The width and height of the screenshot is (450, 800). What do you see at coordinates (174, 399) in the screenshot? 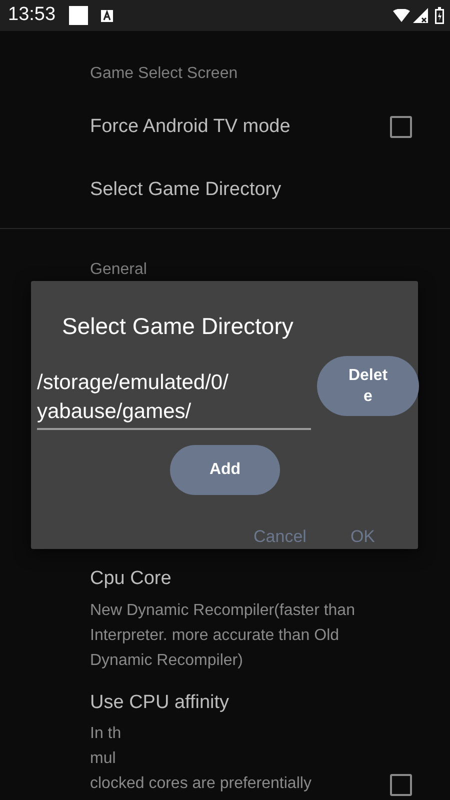
I see `directory-path-field: /storage/emulated/0/ yabause/games/` at bounding box center [174, 399].